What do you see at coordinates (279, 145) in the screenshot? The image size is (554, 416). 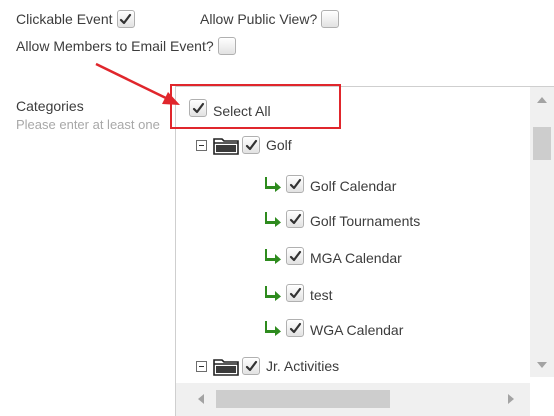 I see `tree-group-label: Golf` at bounding box center [279, 145].